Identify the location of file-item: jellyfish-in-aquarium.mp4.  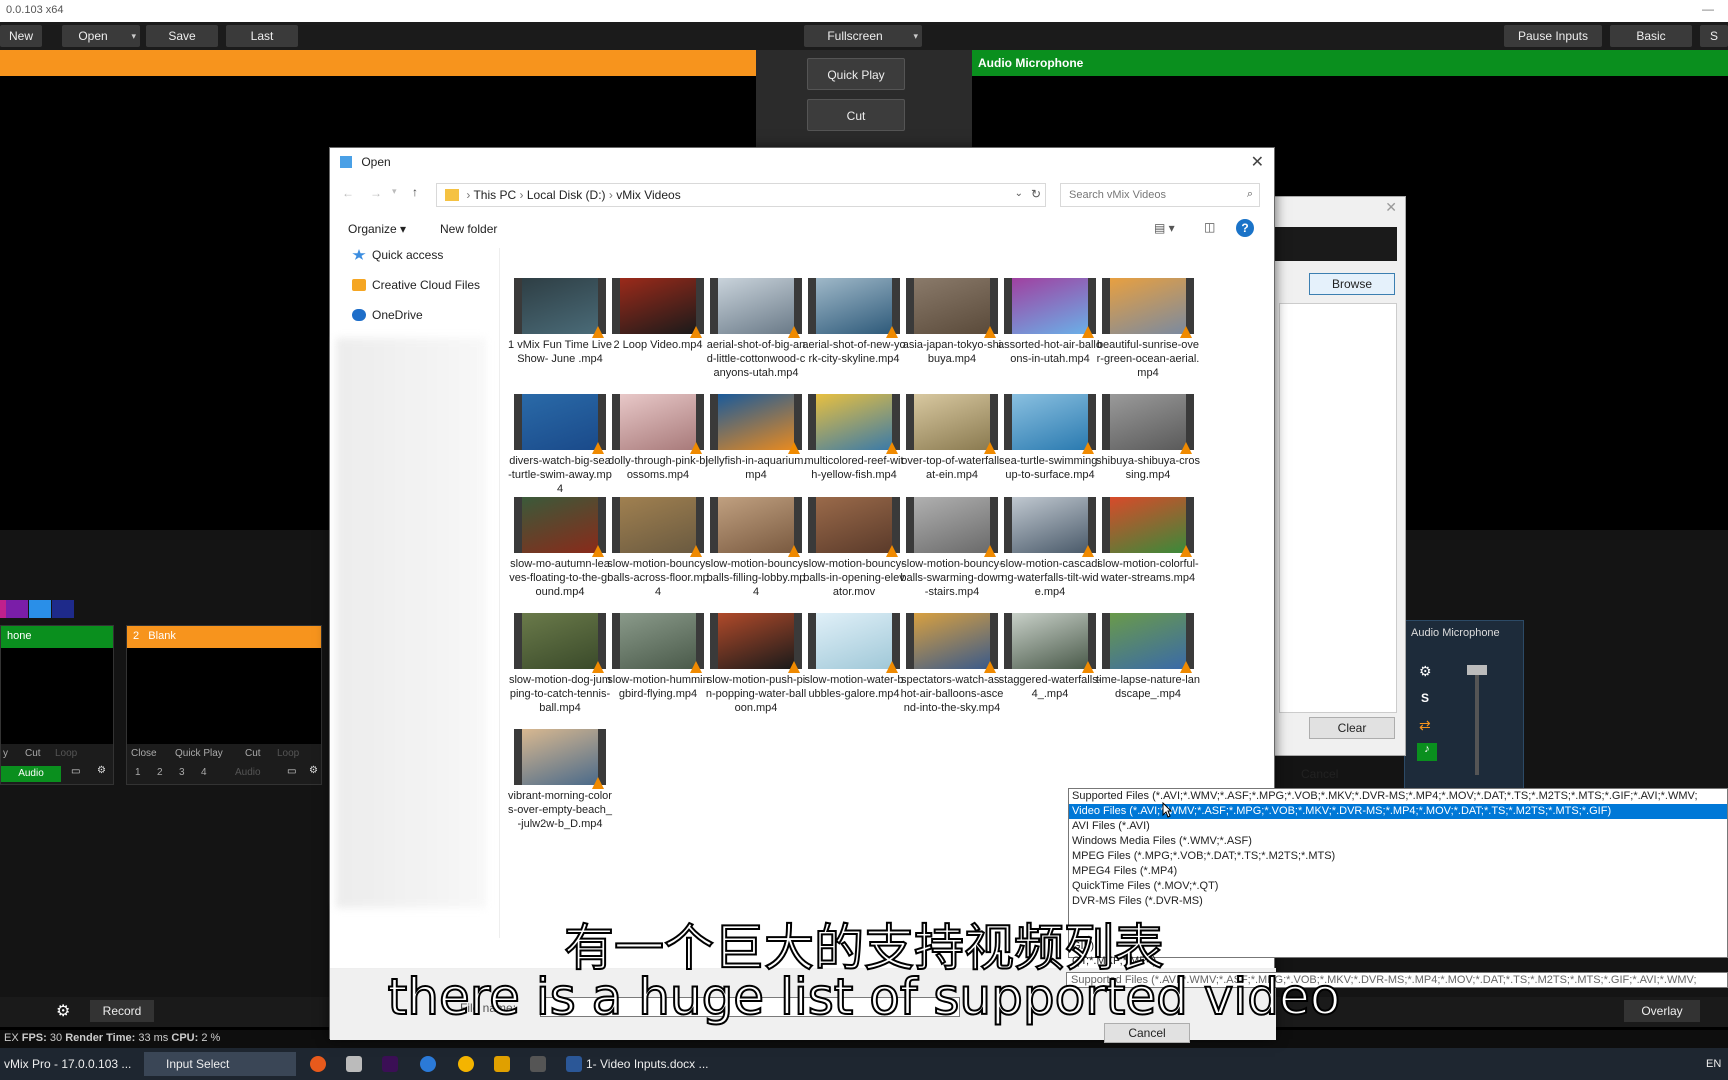
(756, 438).